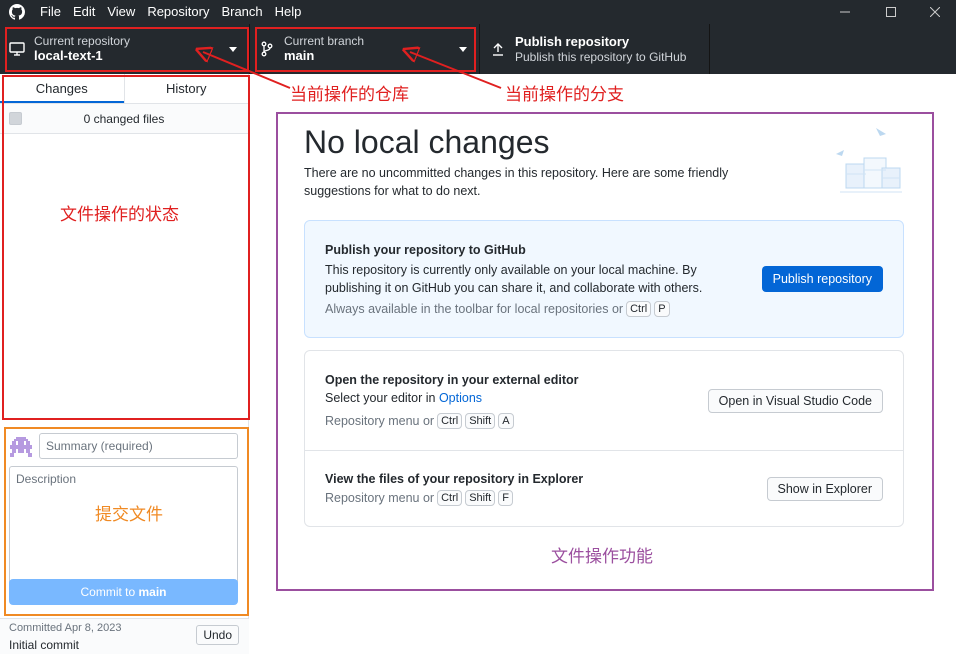  I want to click on menu-edit: Edit, so click(84, 12).